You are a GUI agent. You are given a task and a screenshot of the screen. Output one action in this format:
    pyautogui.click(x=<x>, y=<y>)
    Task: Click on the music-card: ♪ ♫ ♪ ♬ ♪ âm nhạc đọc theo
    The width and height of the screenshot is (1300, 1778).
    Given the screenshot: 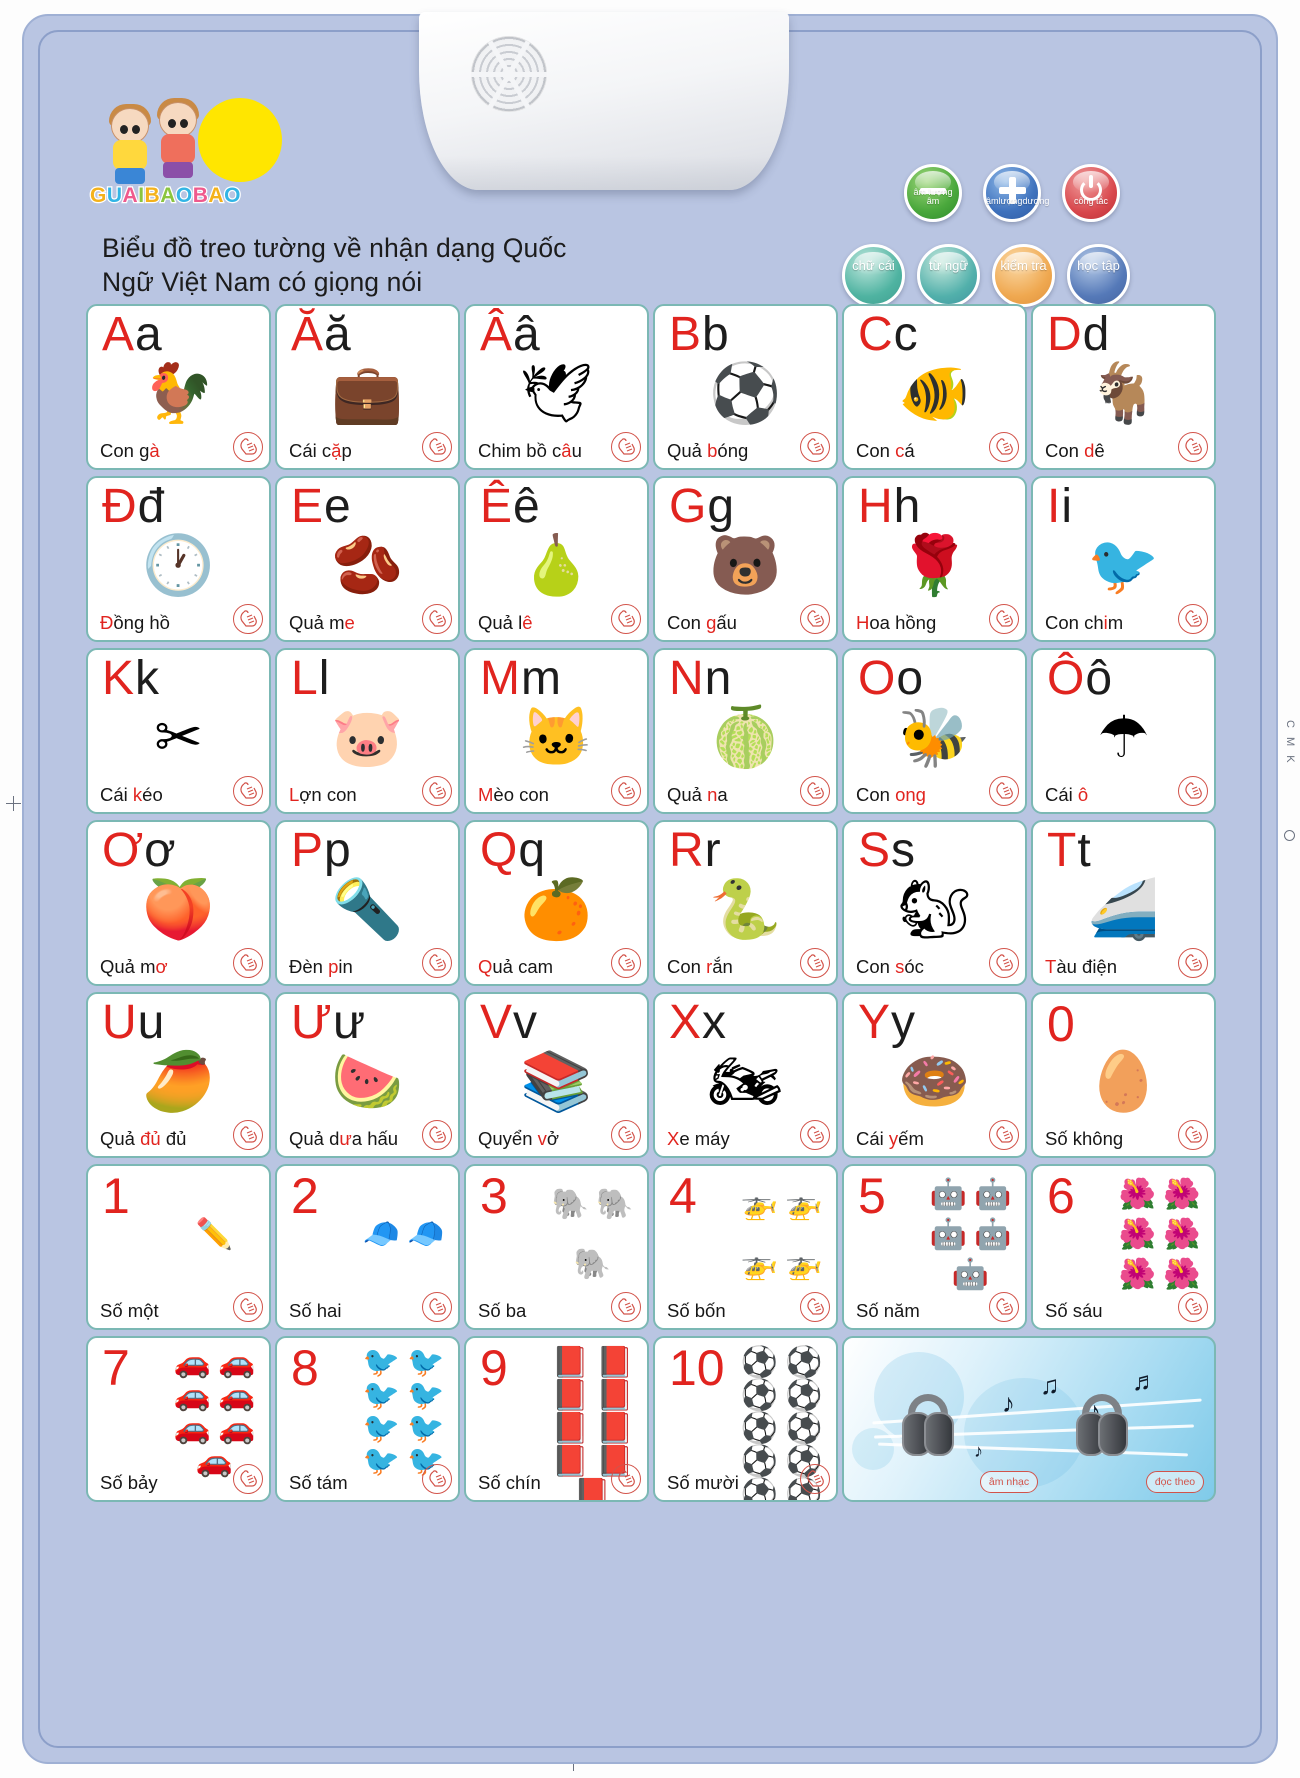 What is the action you would take?
    pyautogui.click(x=1029, y=1419)
    